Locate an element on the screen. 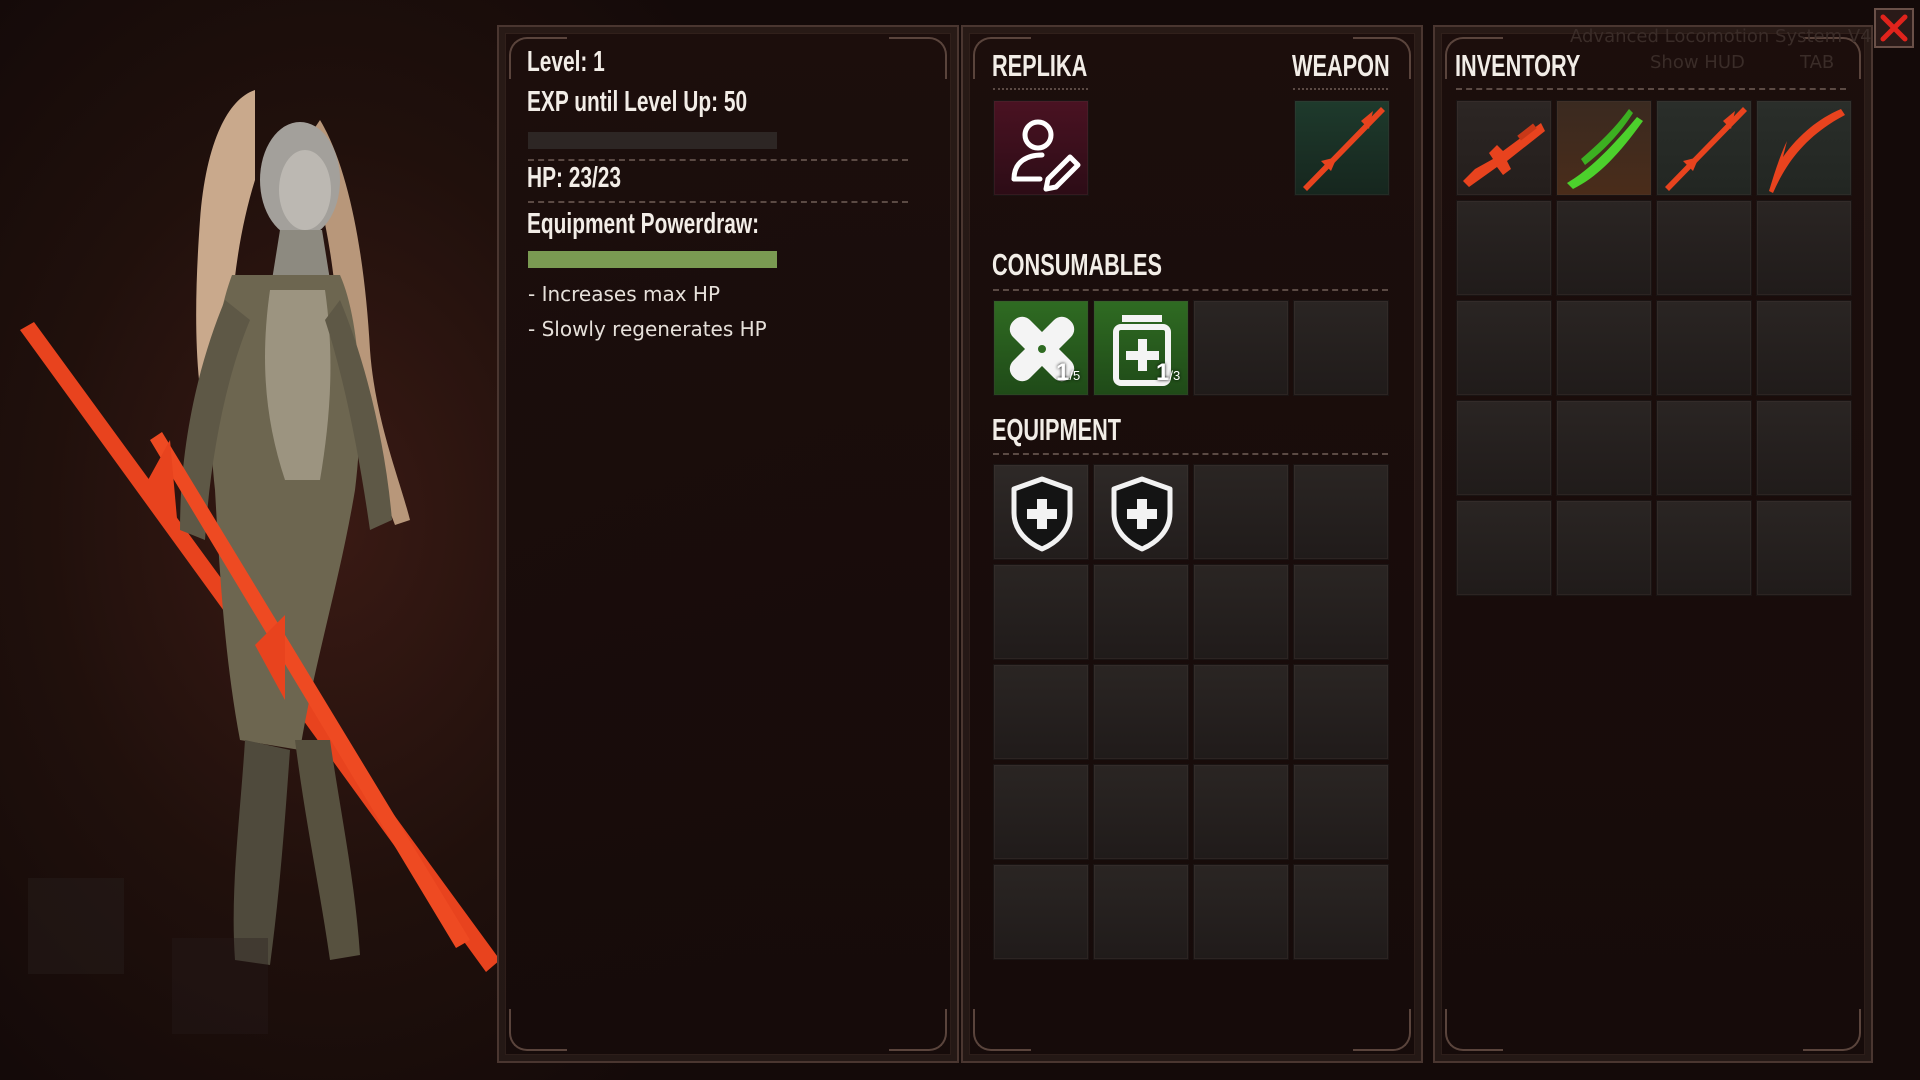 The width and height of the screenshot is (1920, 1080). exp-bar is located at coordinates (652, 140).